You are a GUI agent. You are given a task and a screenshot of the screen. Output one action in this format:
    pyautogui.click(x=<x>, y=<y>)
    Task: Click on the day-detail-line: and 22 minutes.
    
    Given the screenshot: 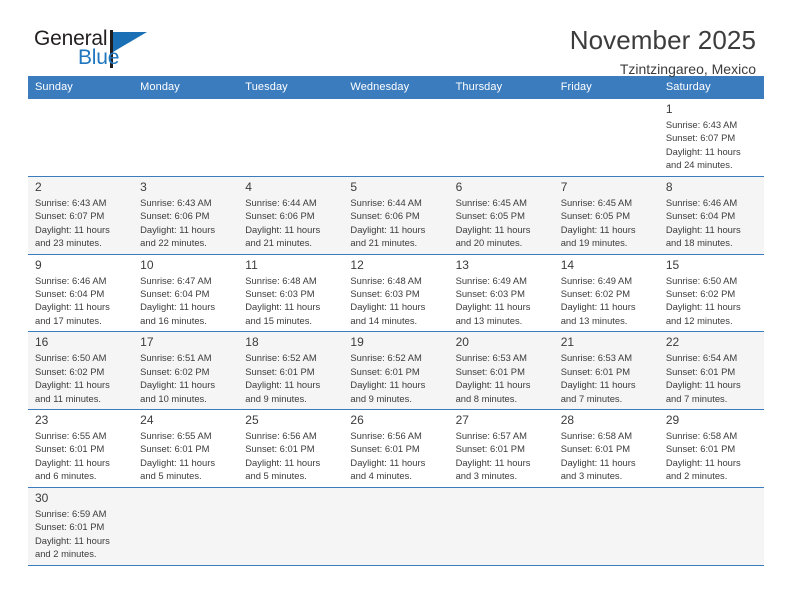 What is the action you would take?
    pyautogui.click(x=173, y=243)
    